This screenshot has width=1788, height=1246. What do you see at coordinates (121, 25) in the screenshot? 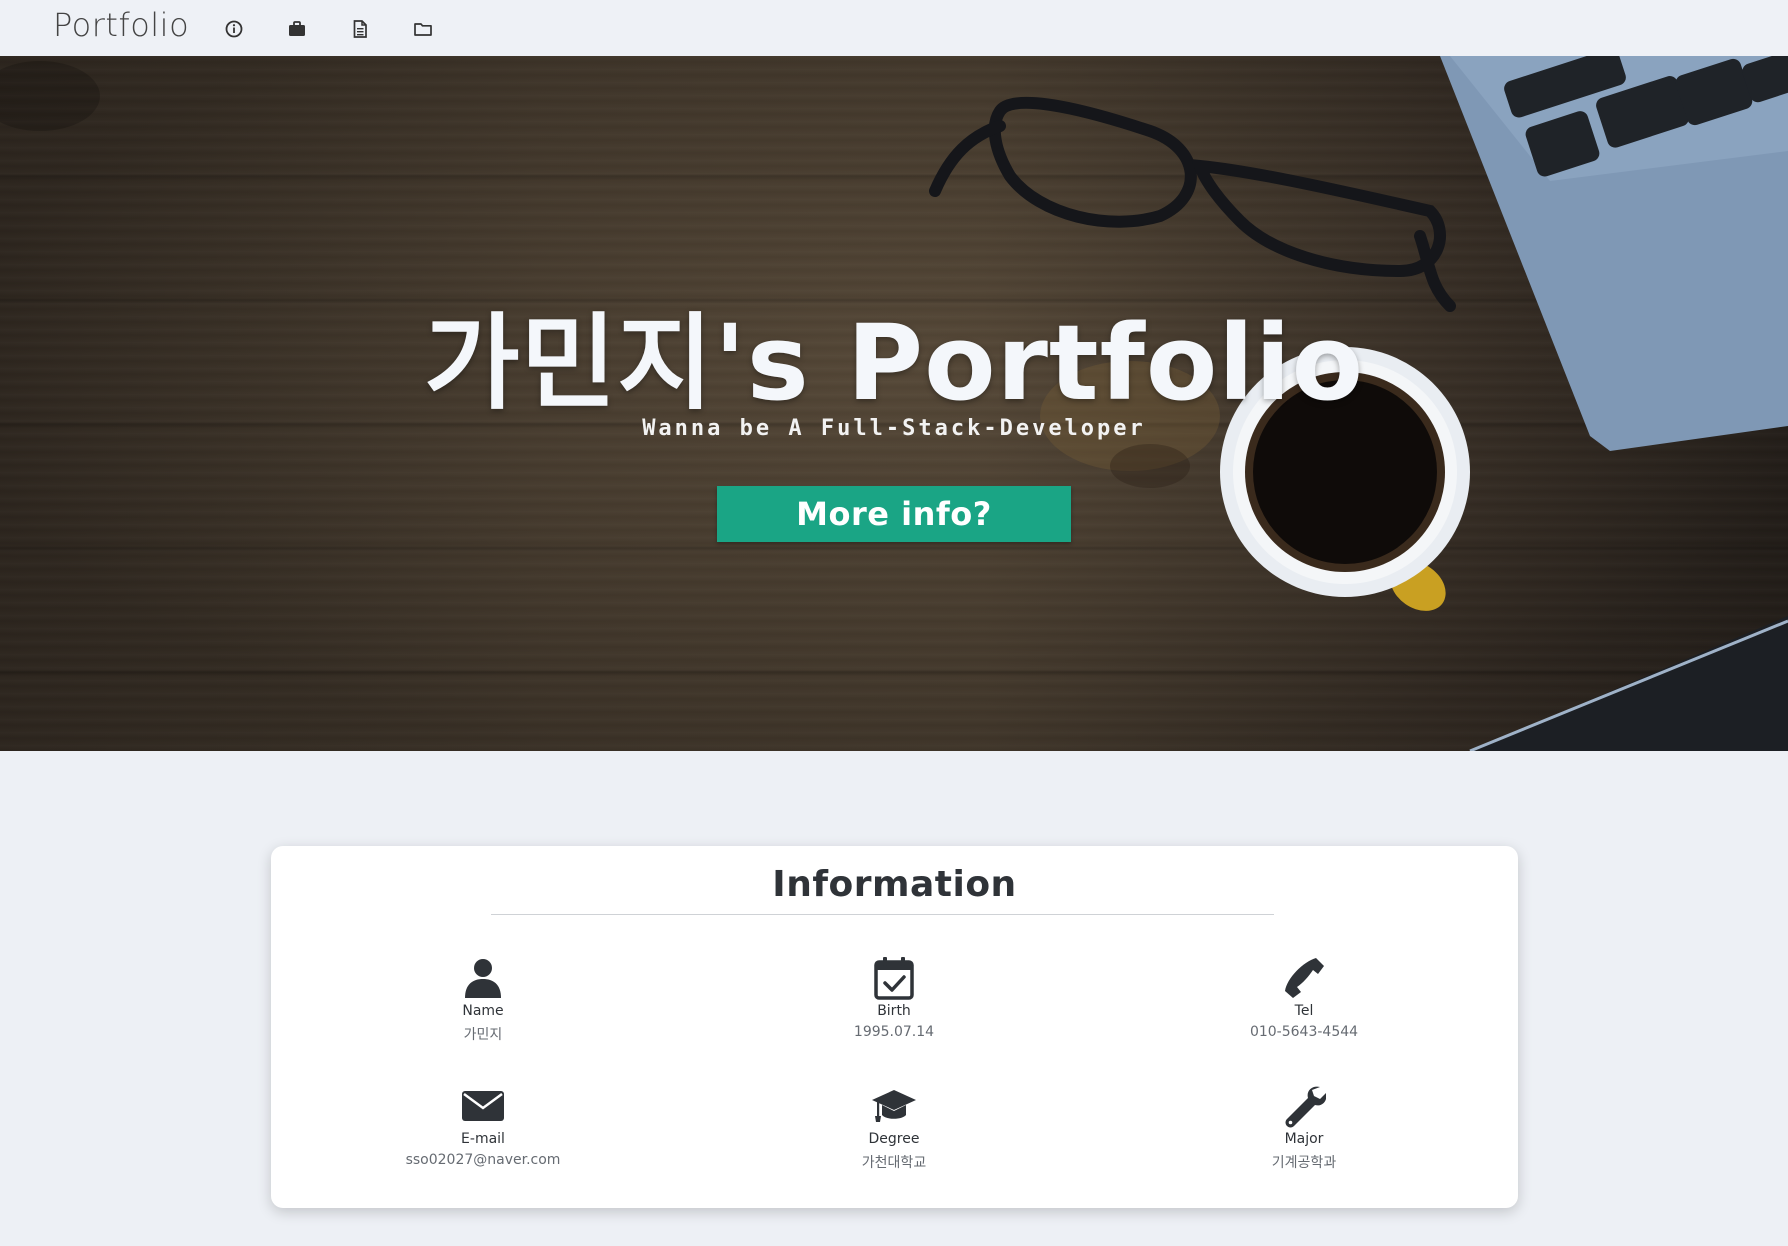
I see `brand-logo: Portfolio` at bounding box center [121, 25].